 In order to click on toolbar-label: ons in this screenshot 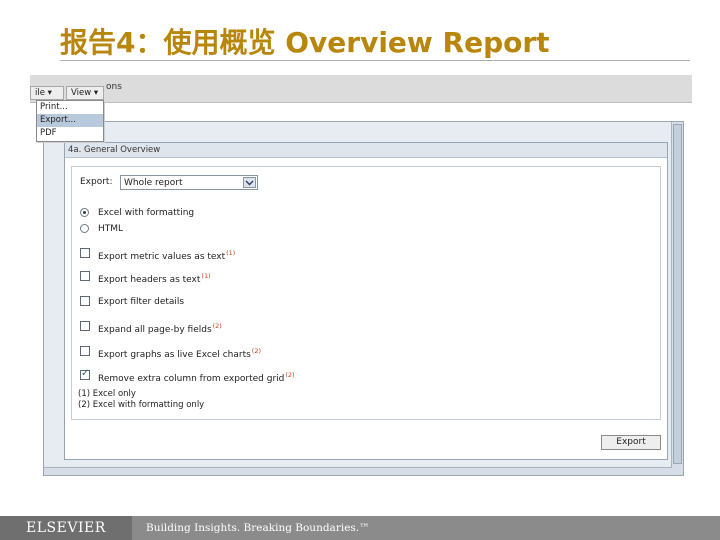, I will do `click(114, 87)`.